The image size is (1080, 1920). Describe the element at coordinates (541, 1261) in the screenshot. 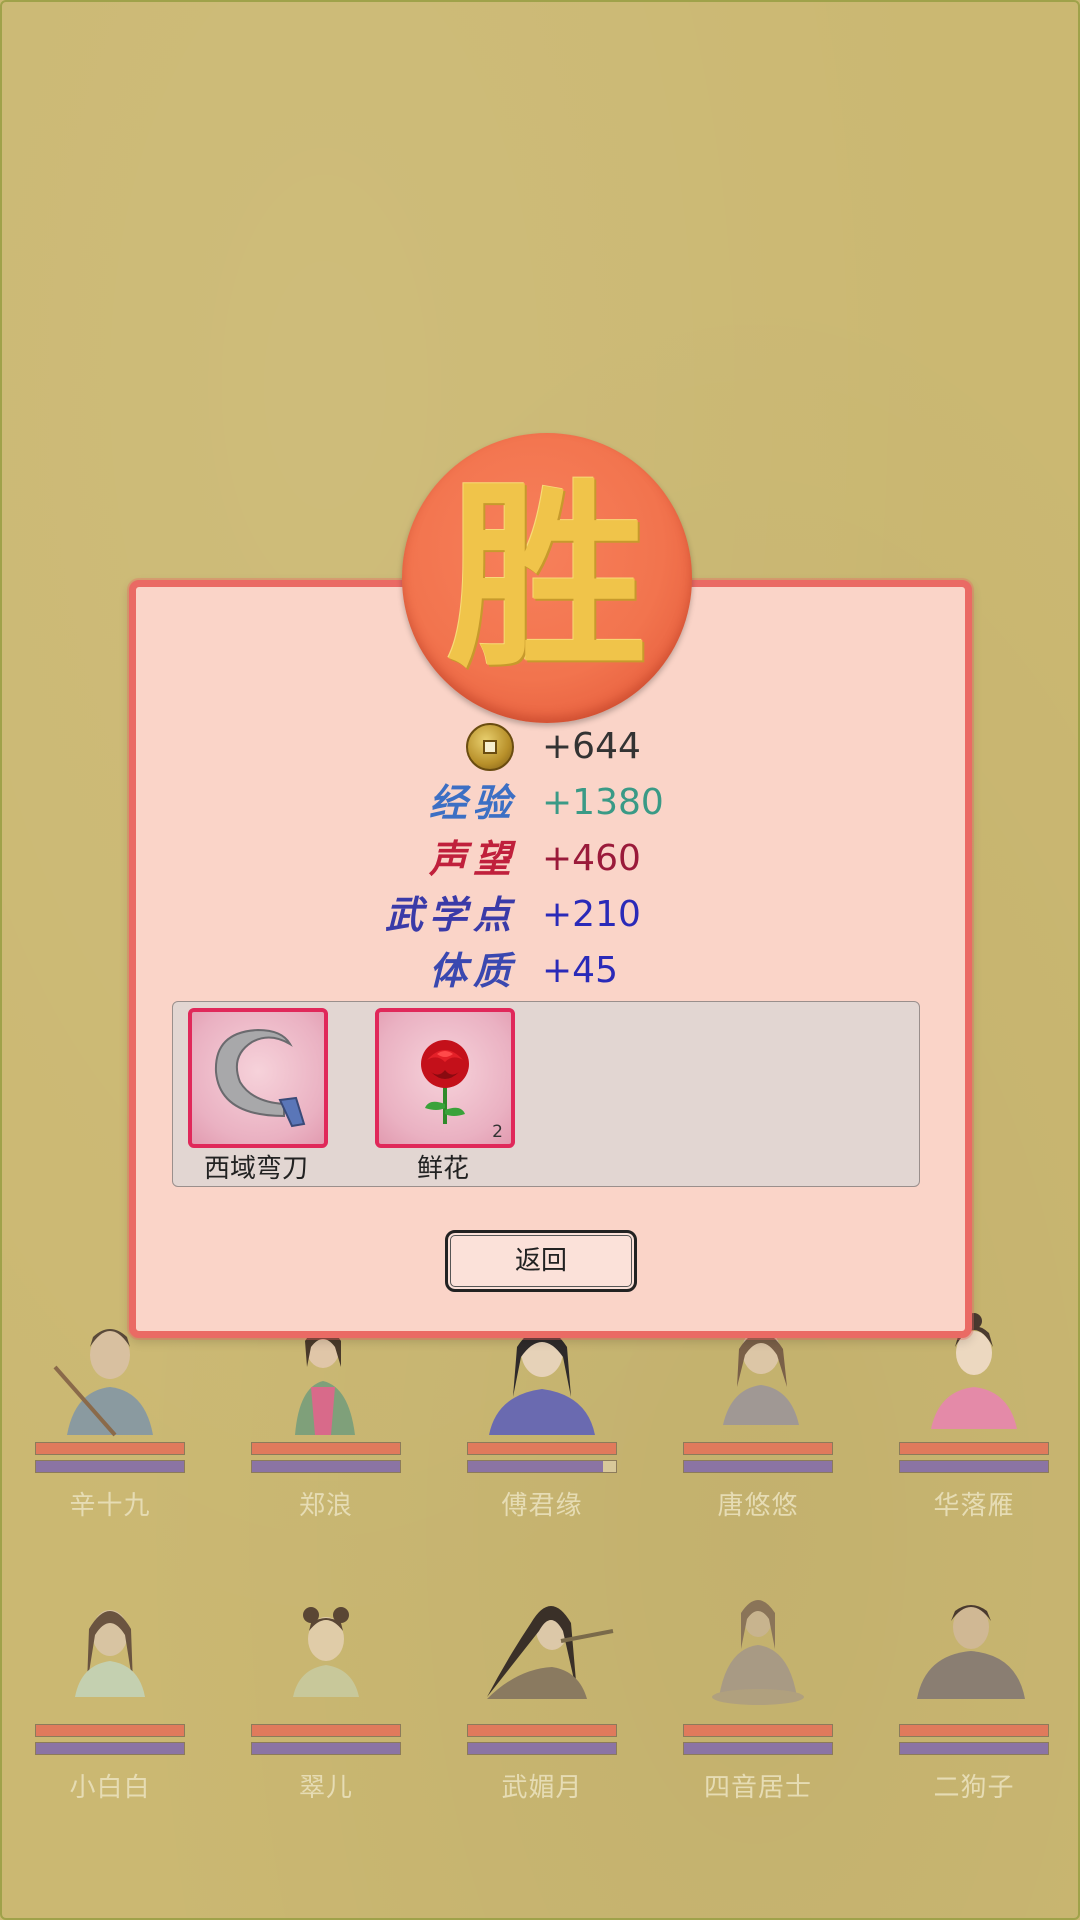

I see `back-button: 返回` at that location.